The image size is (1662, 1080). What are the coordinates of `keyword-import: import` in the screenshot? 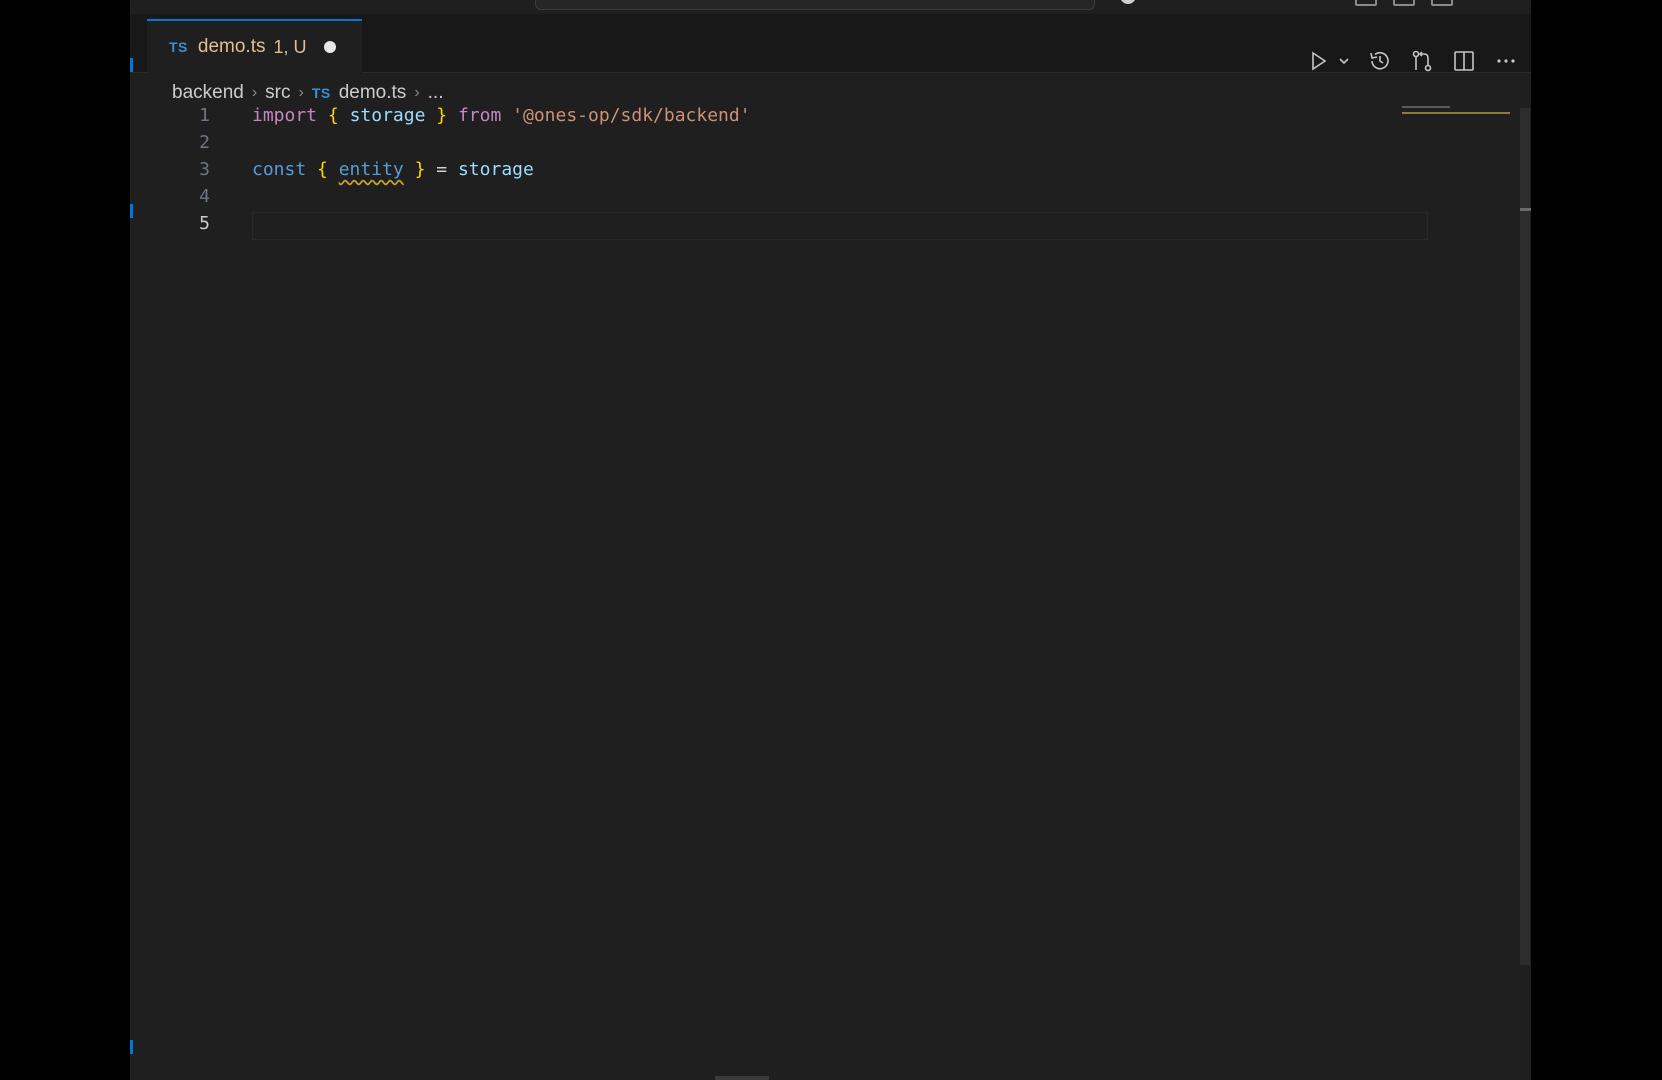 It's located at (285, 115).